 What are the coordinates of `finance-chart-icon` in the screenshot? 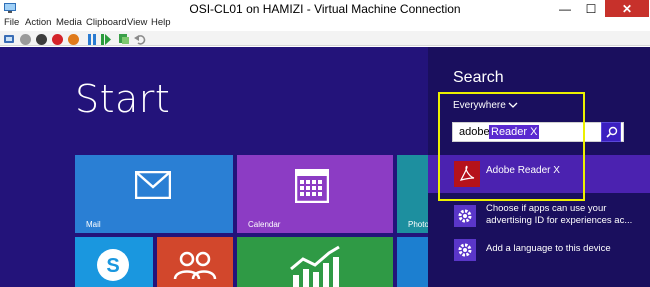 It's located at (315, 266).